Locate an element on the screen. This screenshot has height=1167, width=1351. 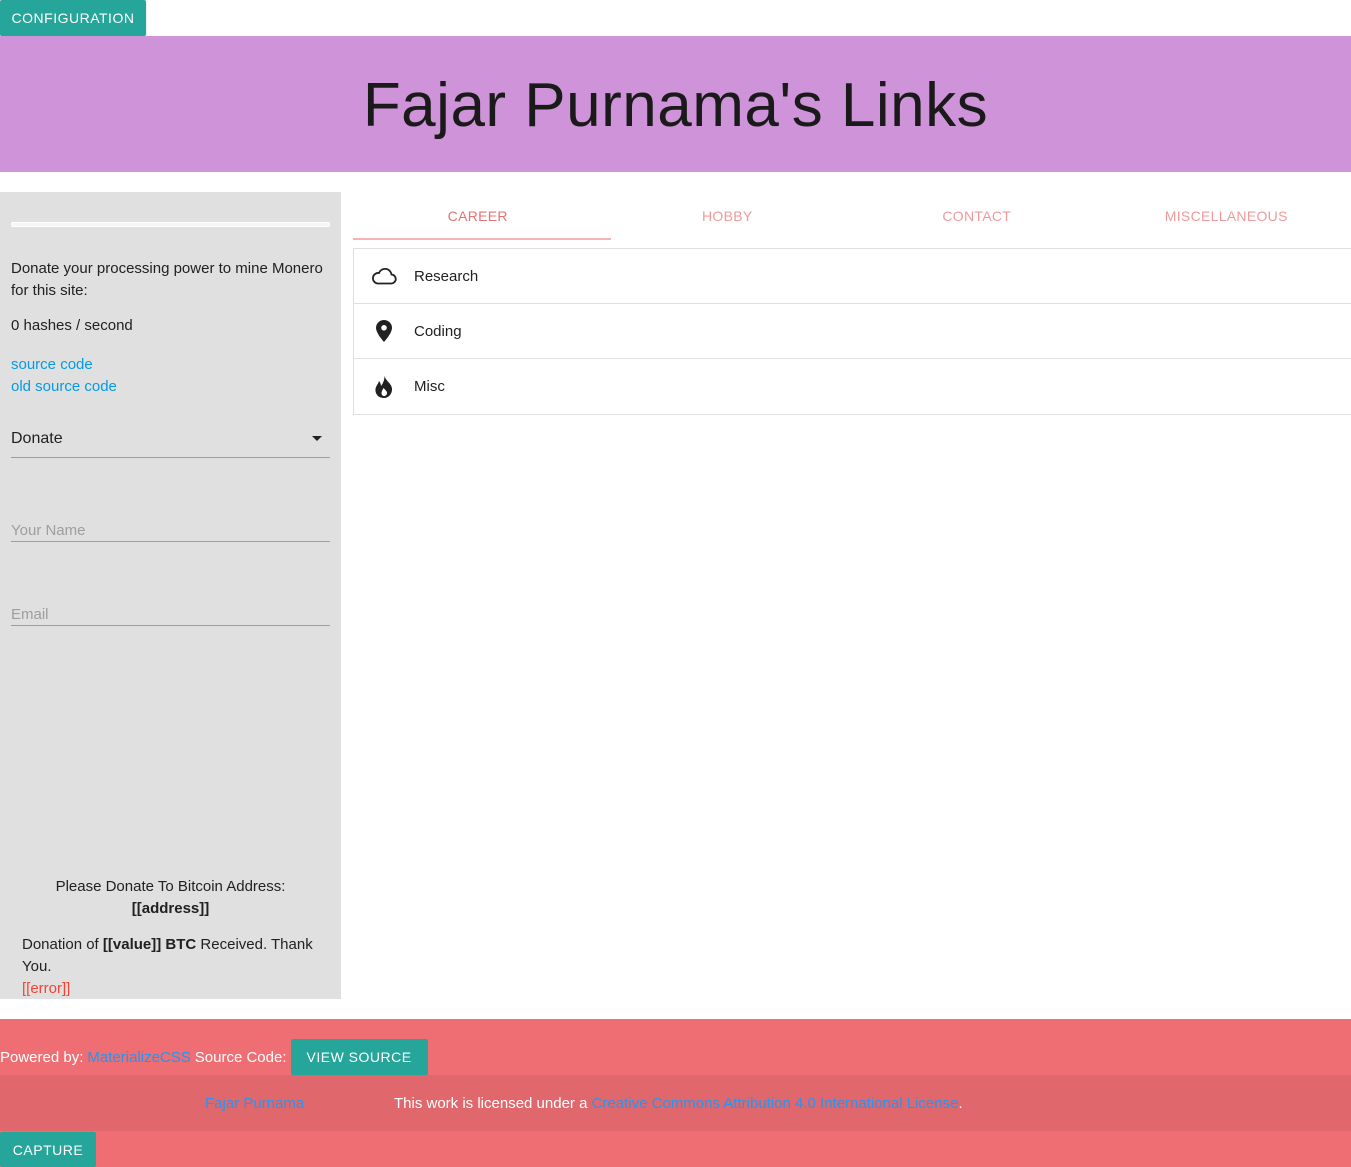
source-code-label: Source Code: is located at coordinates (240, 1057).